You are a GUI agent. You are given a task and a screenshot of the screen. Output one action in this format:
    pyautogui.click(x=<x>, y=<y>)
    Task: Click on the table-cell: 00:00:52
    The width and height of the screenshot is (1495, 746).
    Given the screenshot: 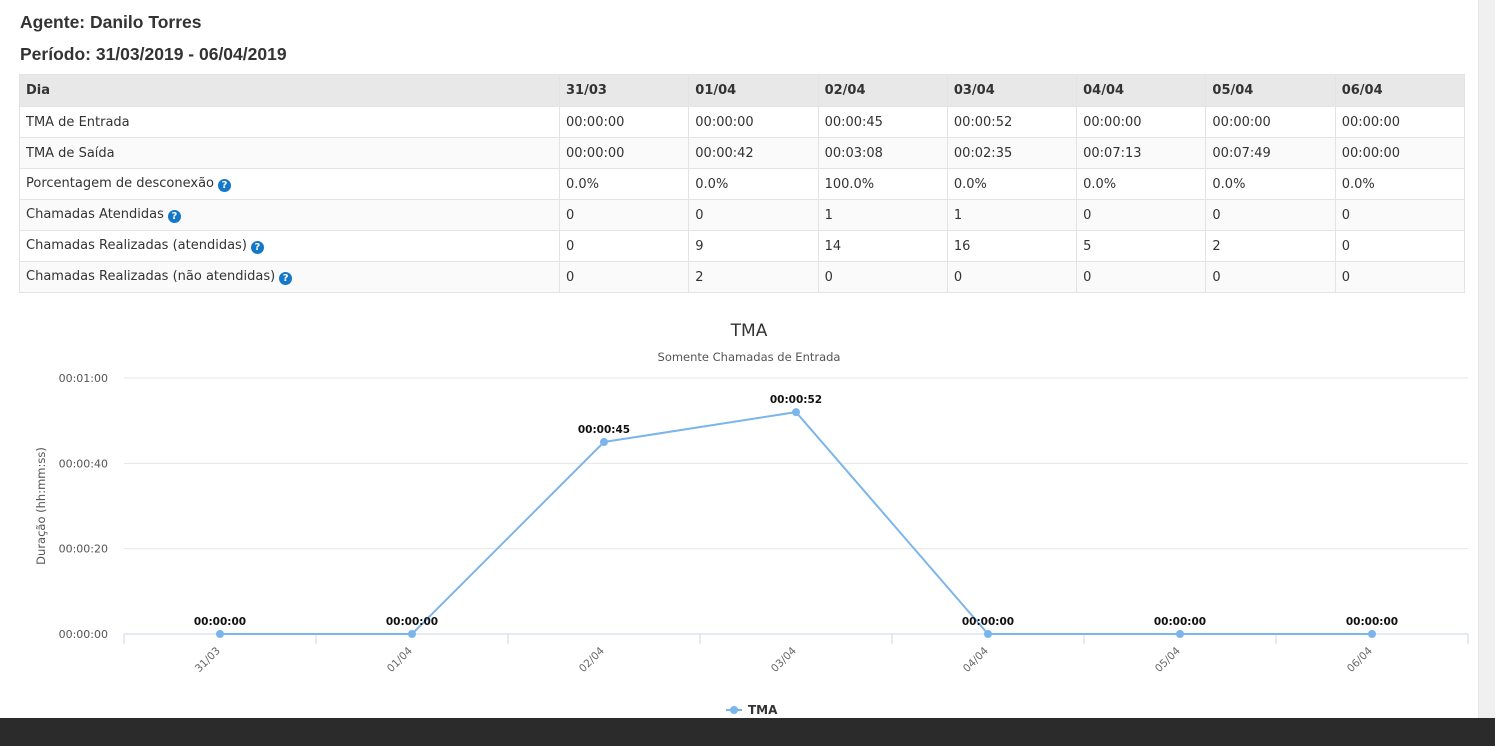 What is the action you would take?
    pyautogui.click(x=1012, y=122)
    